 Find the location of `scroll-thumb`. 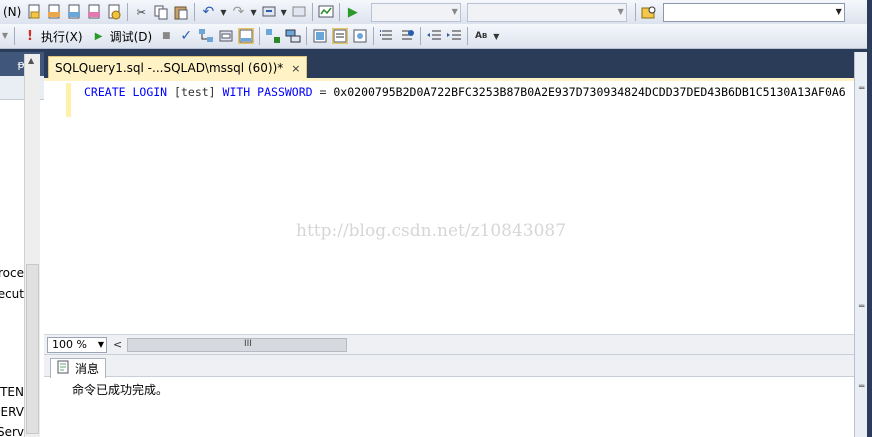

scroll-thumb is located at coordinates (32, 349).